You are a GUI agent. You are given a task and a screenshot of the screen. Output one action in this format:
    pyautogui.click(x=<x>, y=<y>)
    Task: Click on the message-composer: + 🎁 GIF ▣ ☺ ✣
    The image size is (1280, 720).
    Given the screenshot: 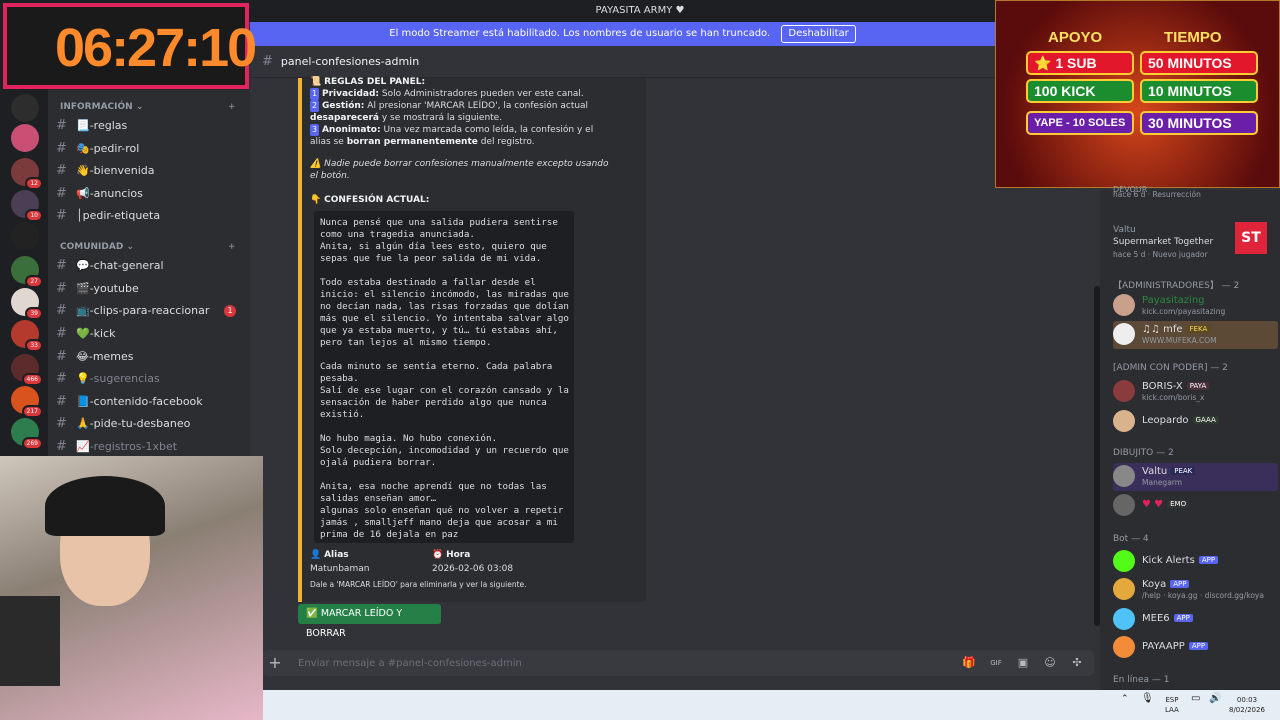 What is the action you would take?
    pyautogui.click(x=678, y=663)
    